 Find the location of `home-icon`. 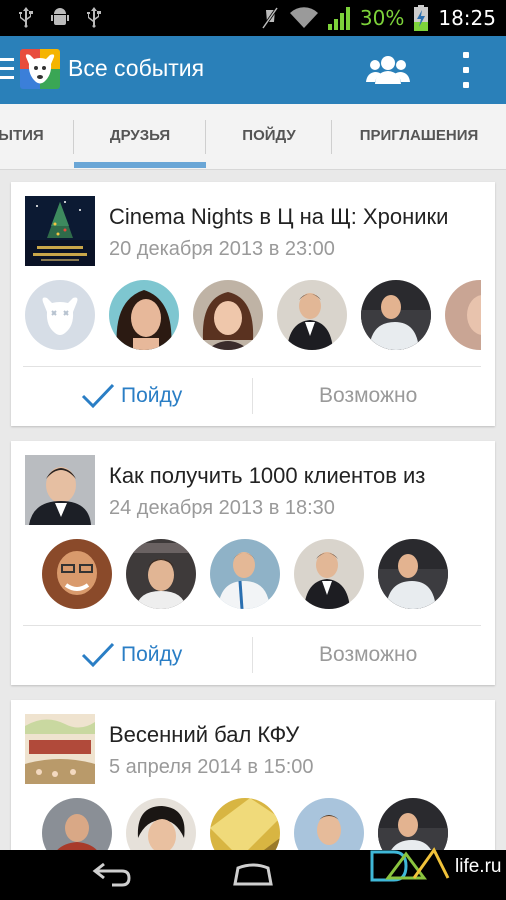

home-icon is located at coordinates (253, 875).